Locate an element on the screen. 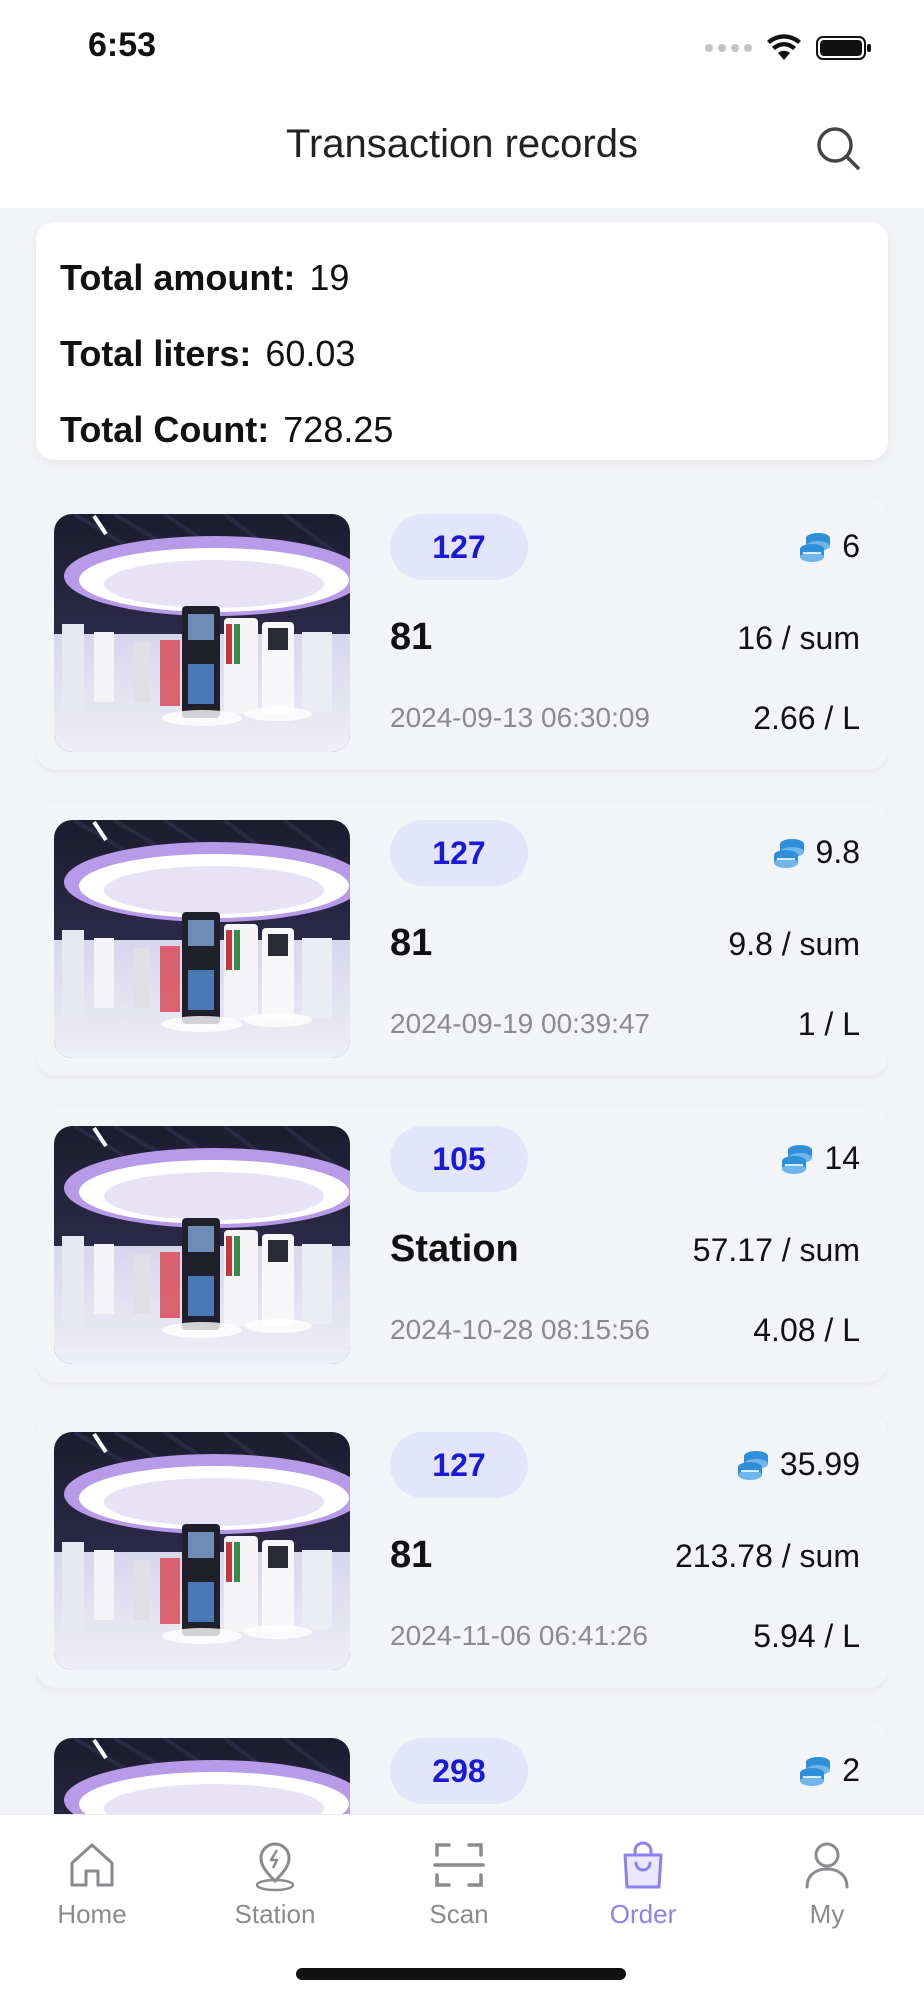 The height and width of the screenshot is (2000, 924). battery-icon is located at coordinates (843, 48).